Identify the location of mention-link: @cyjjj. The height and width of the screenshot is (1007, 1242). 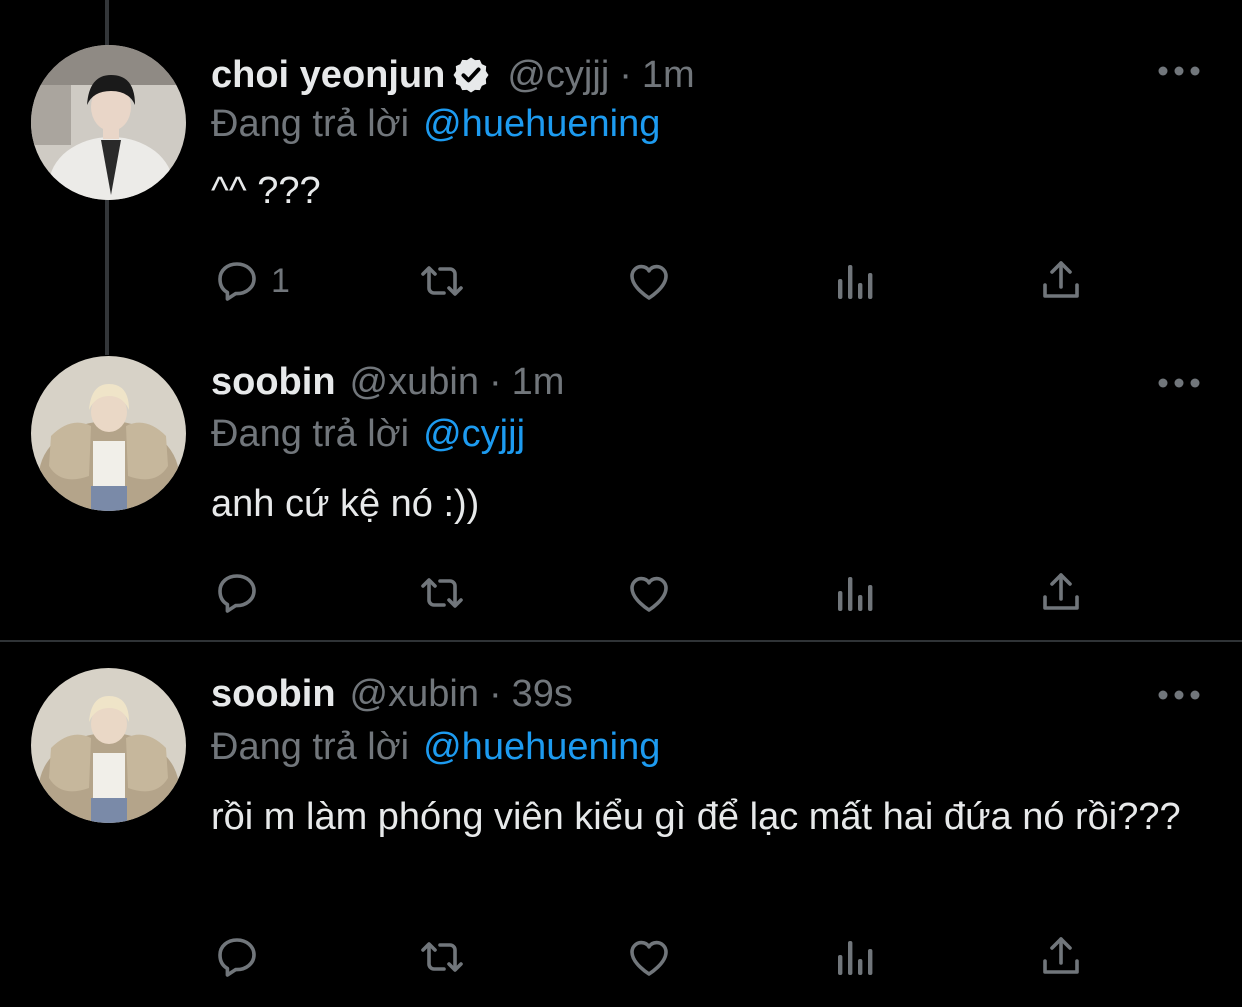
(474, 434).